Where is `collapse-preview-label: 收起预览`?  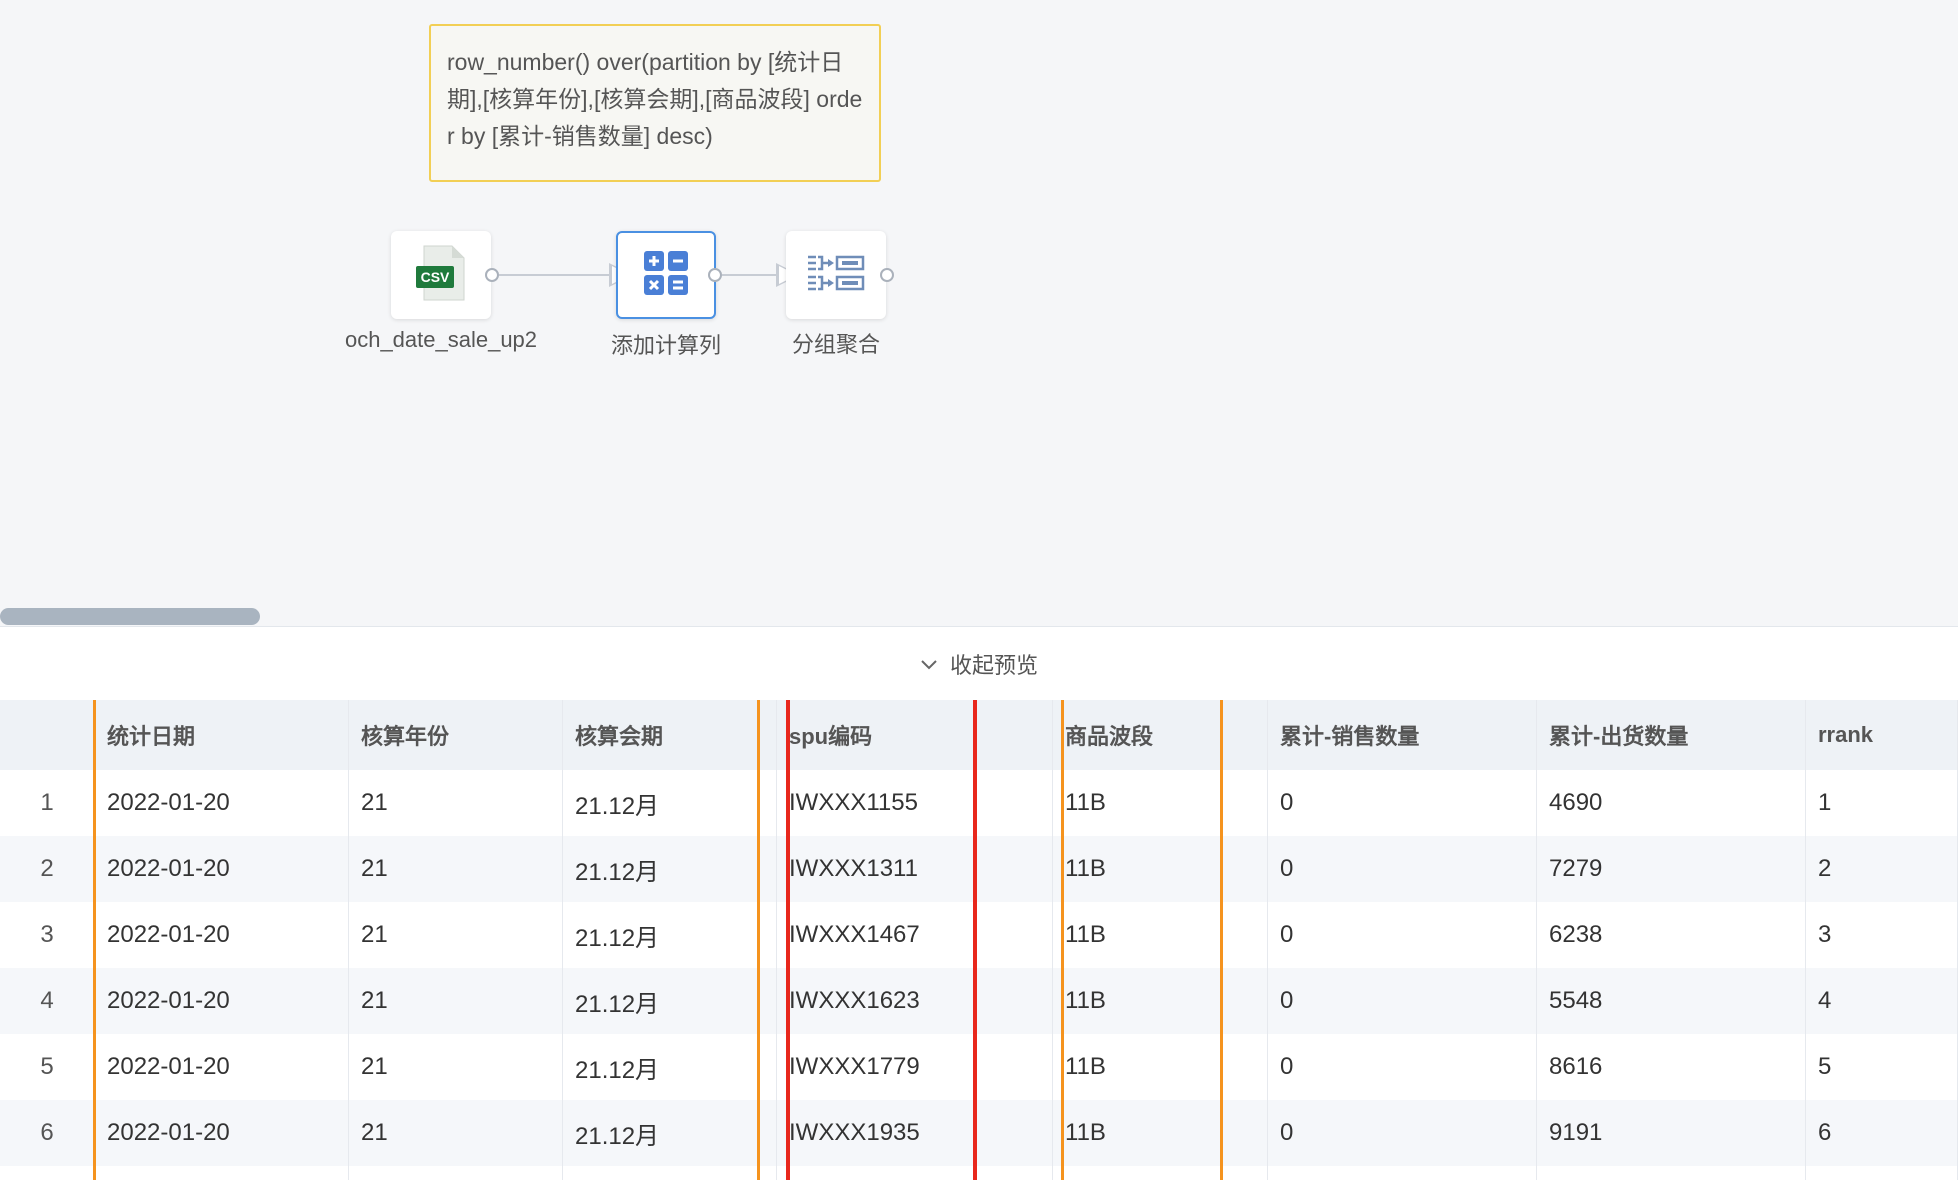
collapse-preview-label: 收起预览 is located at coordinates (993, 665).